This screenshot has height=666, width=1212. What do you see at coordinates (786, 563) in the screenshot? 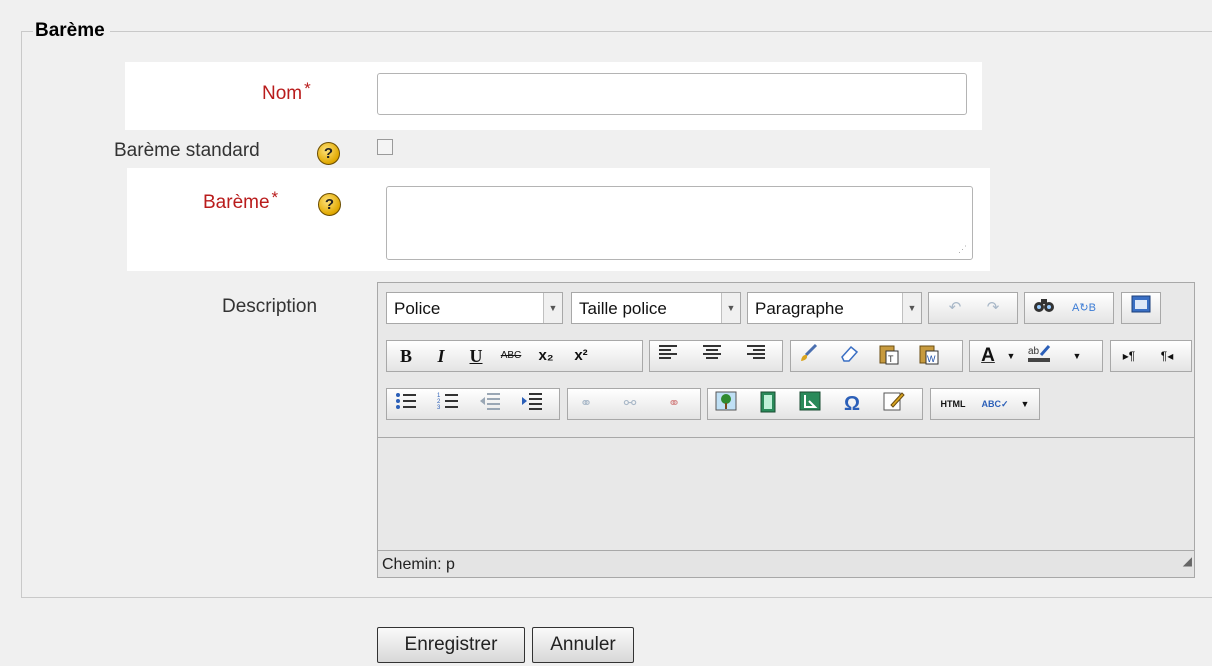
I see `editor-path-bar: Chemin: p ◢` at bounding box center [786, 563].